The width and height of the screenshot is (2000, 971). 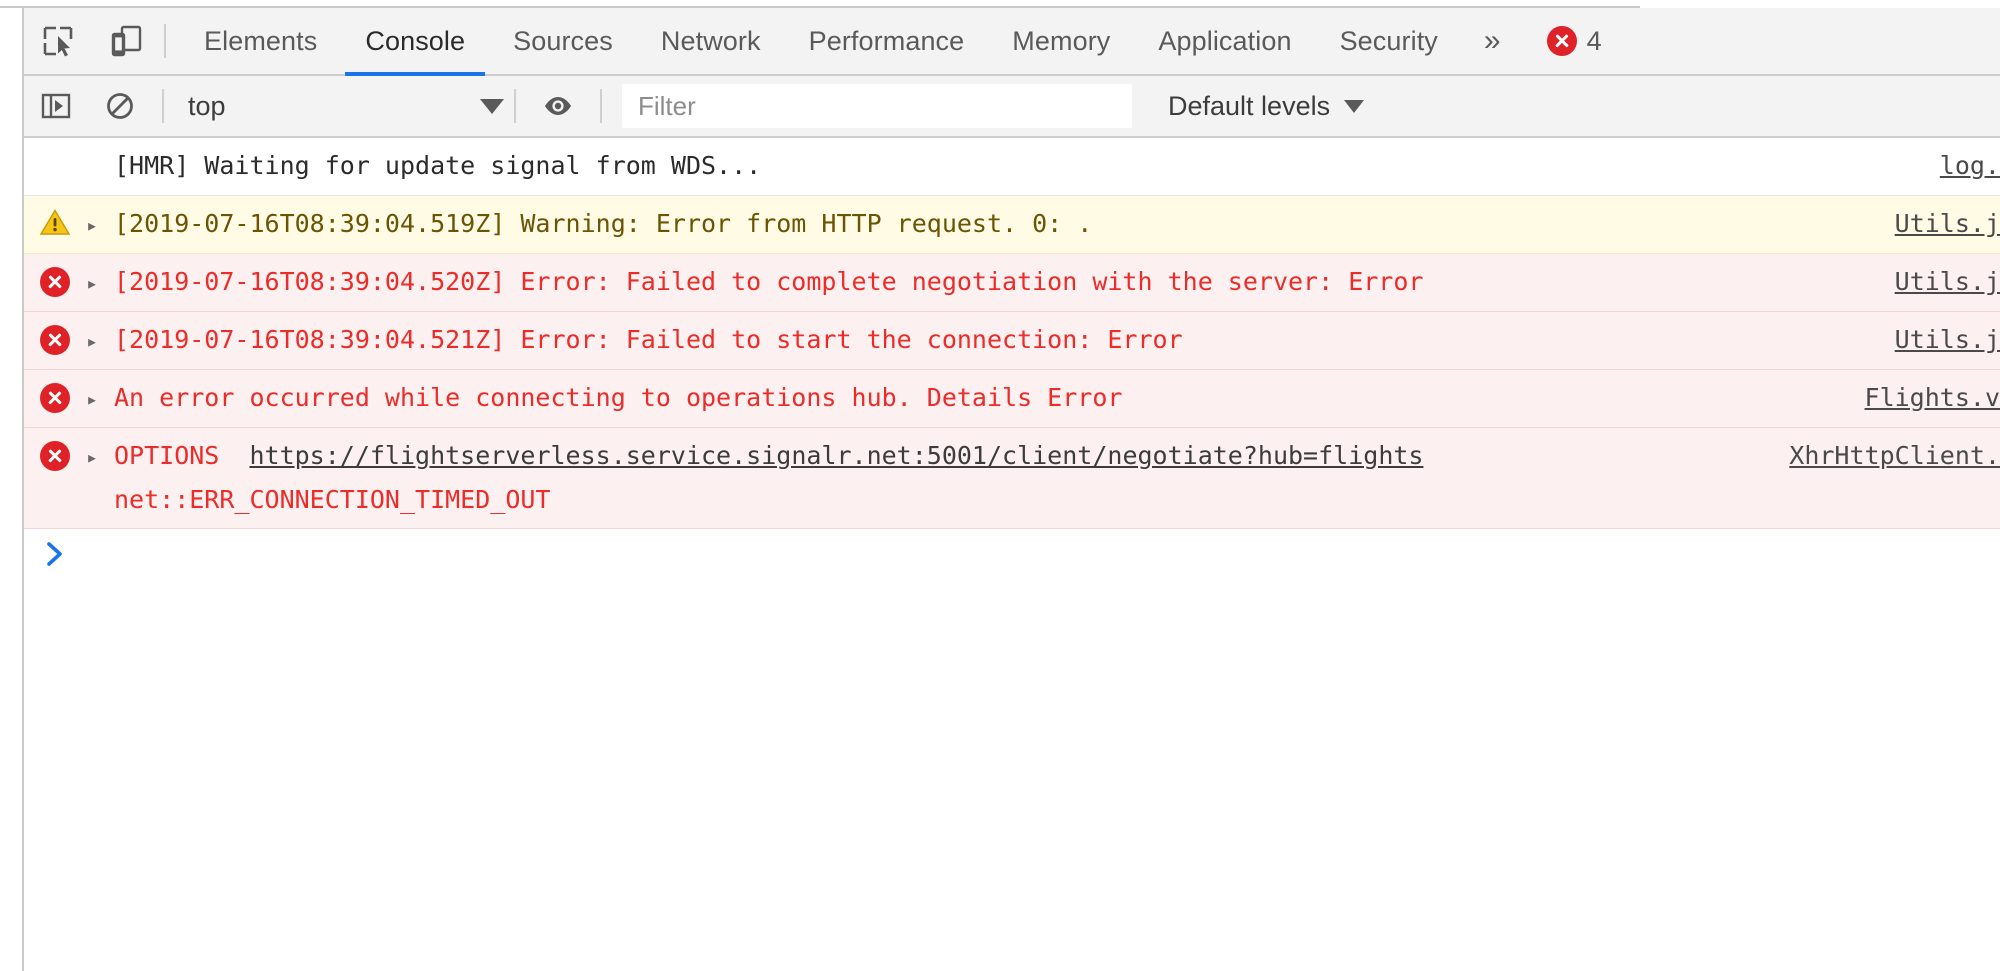 What do you see at coordinates (332, 499) in the screenshot?
I see `message-text: net::ERR_CONNECTION_TIMED_OUT` at bounding box center [332, 499].